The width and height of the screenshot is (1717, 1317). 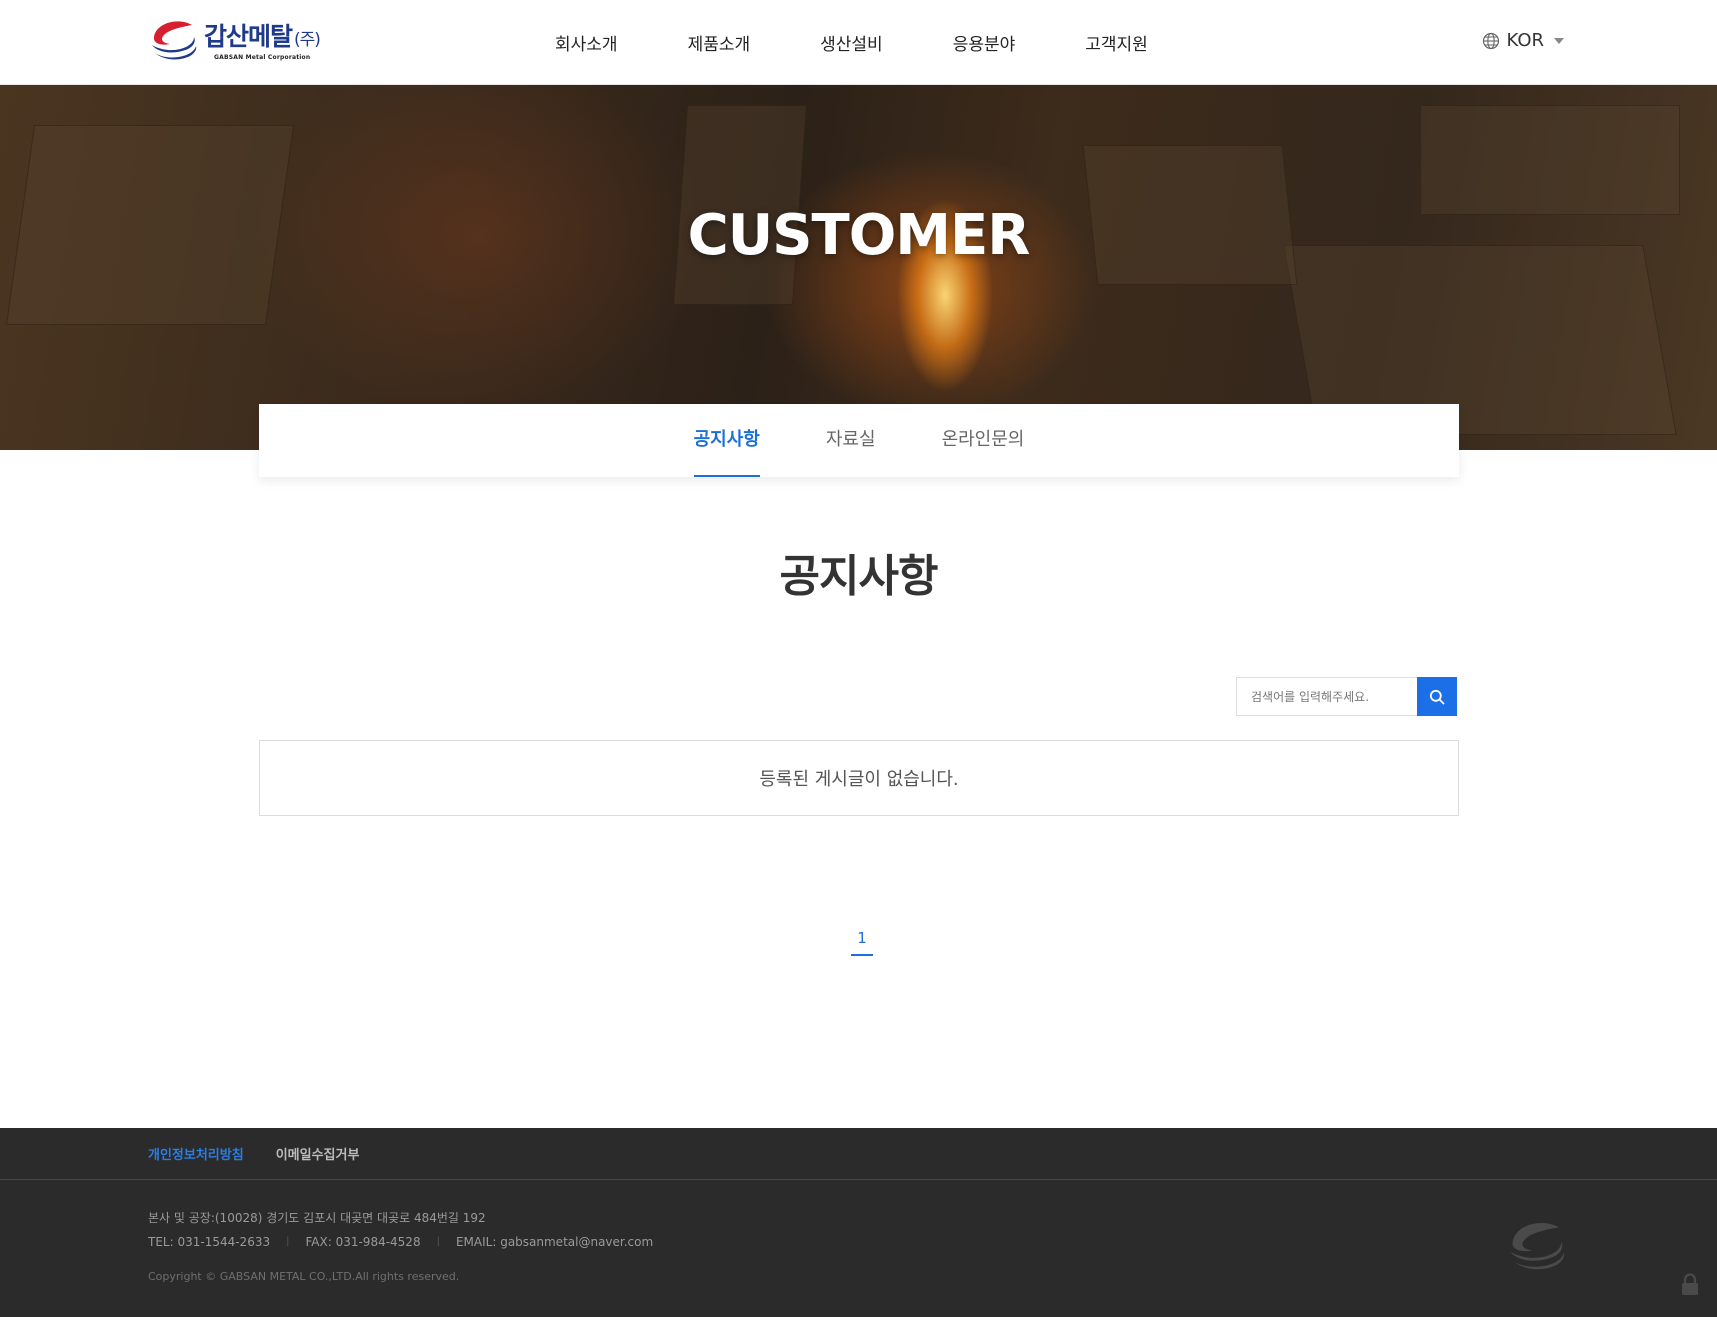 I want to click on logo-swirl-icon, so click(x=174, y=40).